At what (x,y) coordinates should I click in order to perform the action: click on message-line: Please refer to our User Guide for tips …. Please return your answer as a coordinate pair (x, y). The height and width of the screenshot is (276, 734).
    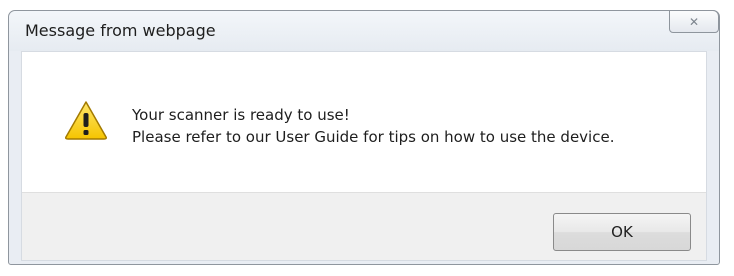
    Looking at the image, I should click on (373, 137).